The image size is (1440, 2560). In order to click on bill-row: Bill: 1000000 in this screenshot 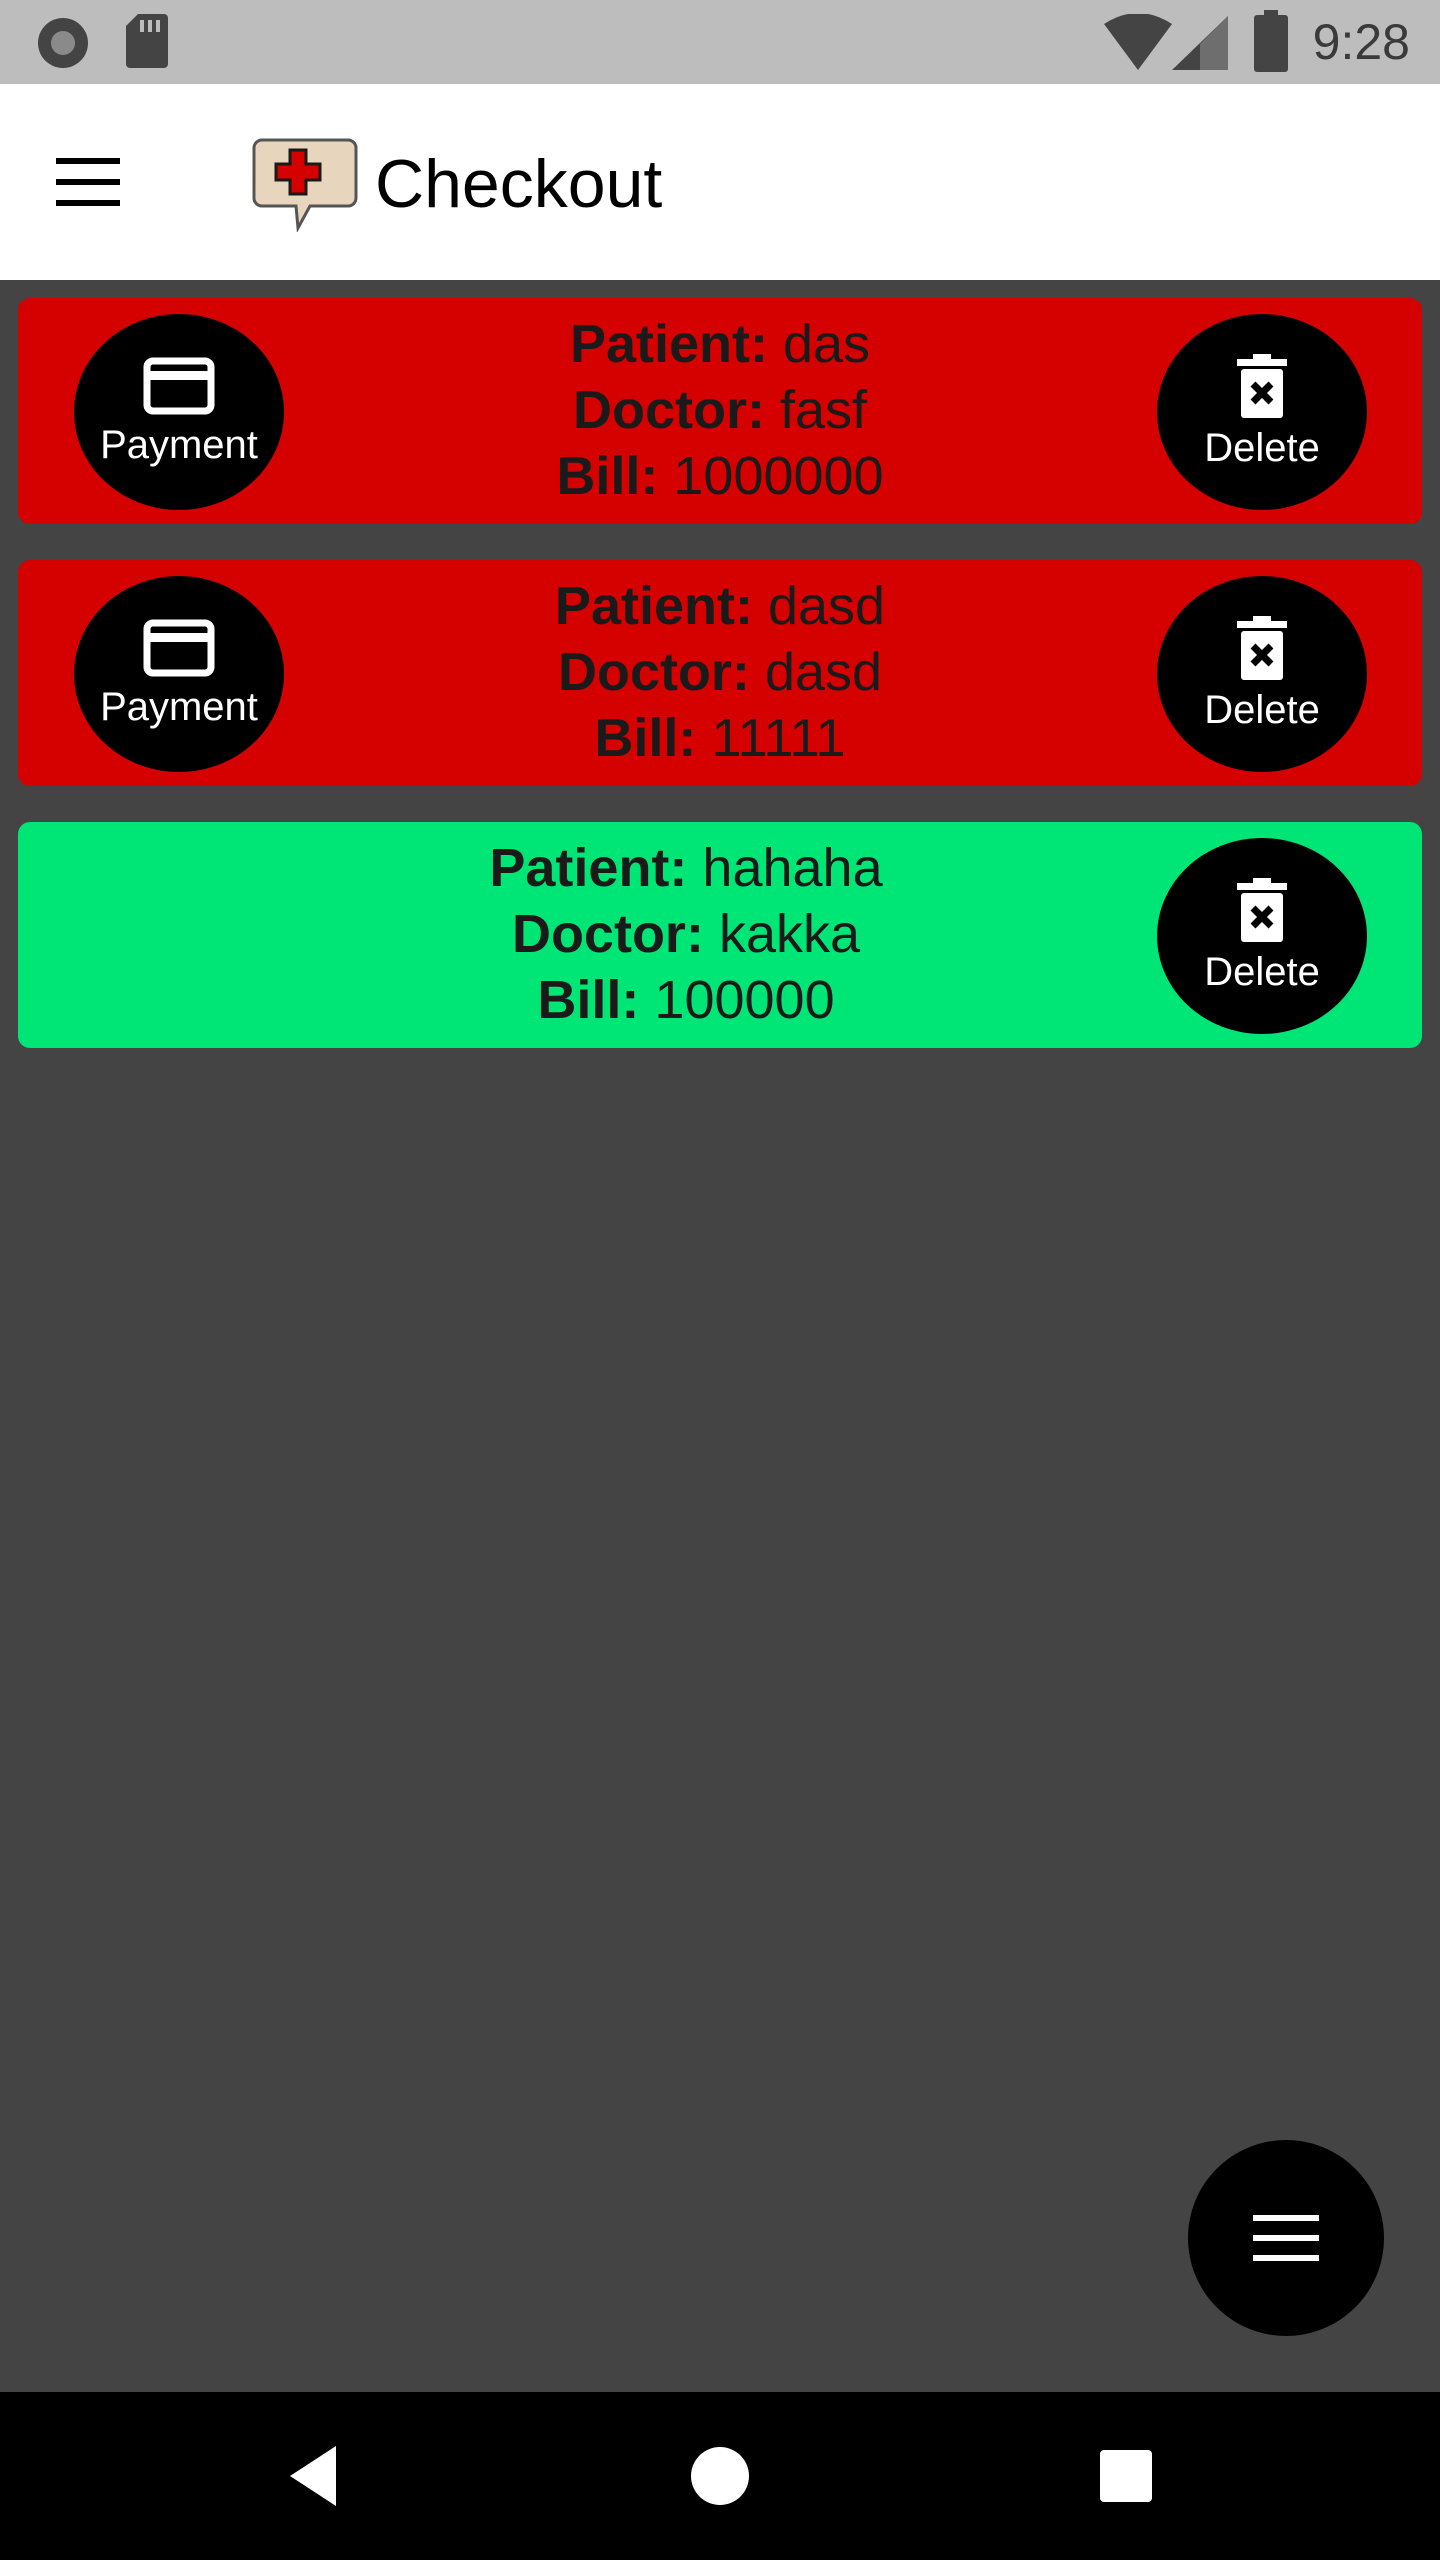, I will do `click(719, 476)`.